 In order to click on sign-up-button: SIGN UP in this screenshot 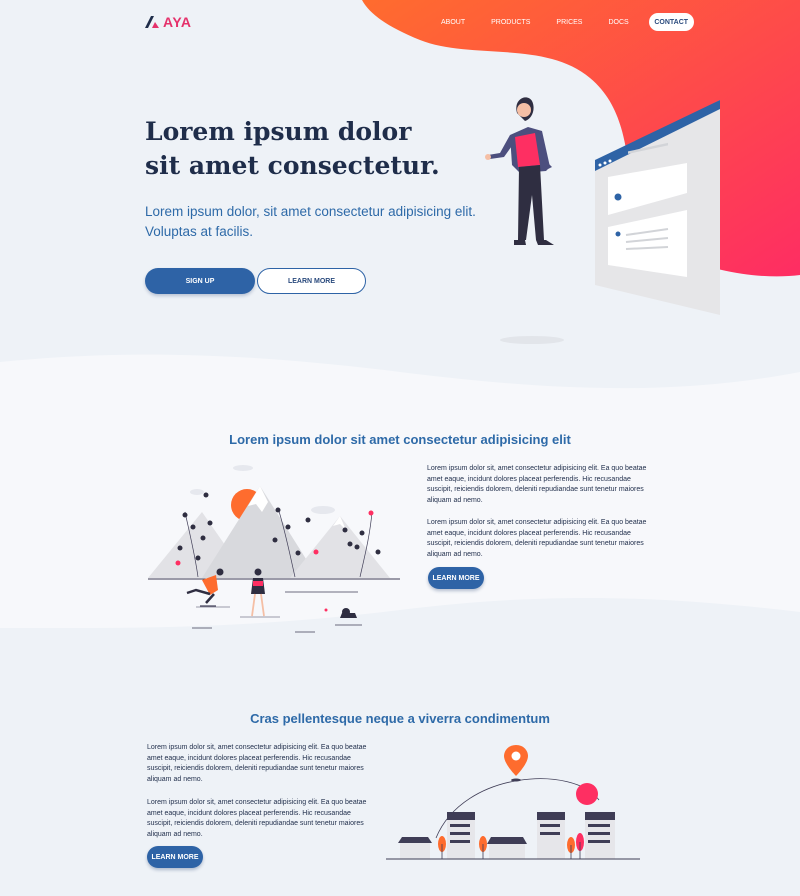, I will do `click(200, 281)`.